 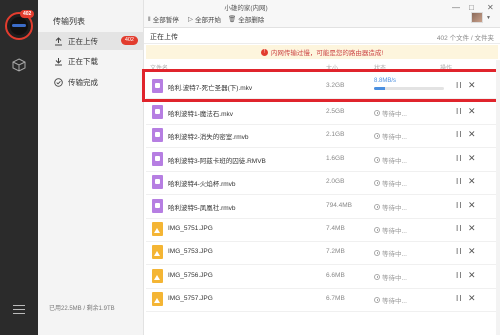 What do you see at coordinates (322, 182) in the screenshot?
I see `table-row: 哈利波特4-火焰杯.rmvb 2.0GB 等待中... II ✕` at bounding box center [322, 182].